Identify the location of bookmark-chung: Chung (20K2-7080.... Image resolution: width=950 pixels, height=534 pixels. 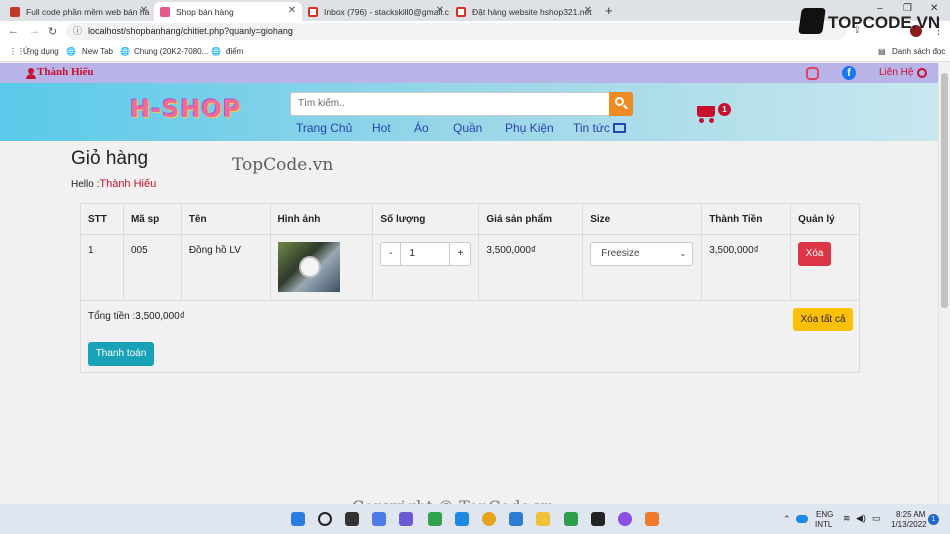
(171, 51).